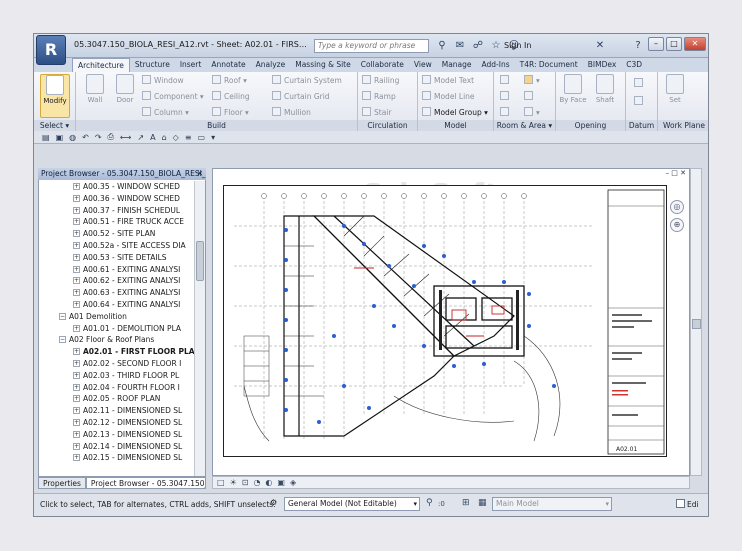 Image resolution: width=742 pixels, height=551 pixels. Describe the element at coordinates (638, 46) in the screenshot. I see `help-icon: ?` at that location.